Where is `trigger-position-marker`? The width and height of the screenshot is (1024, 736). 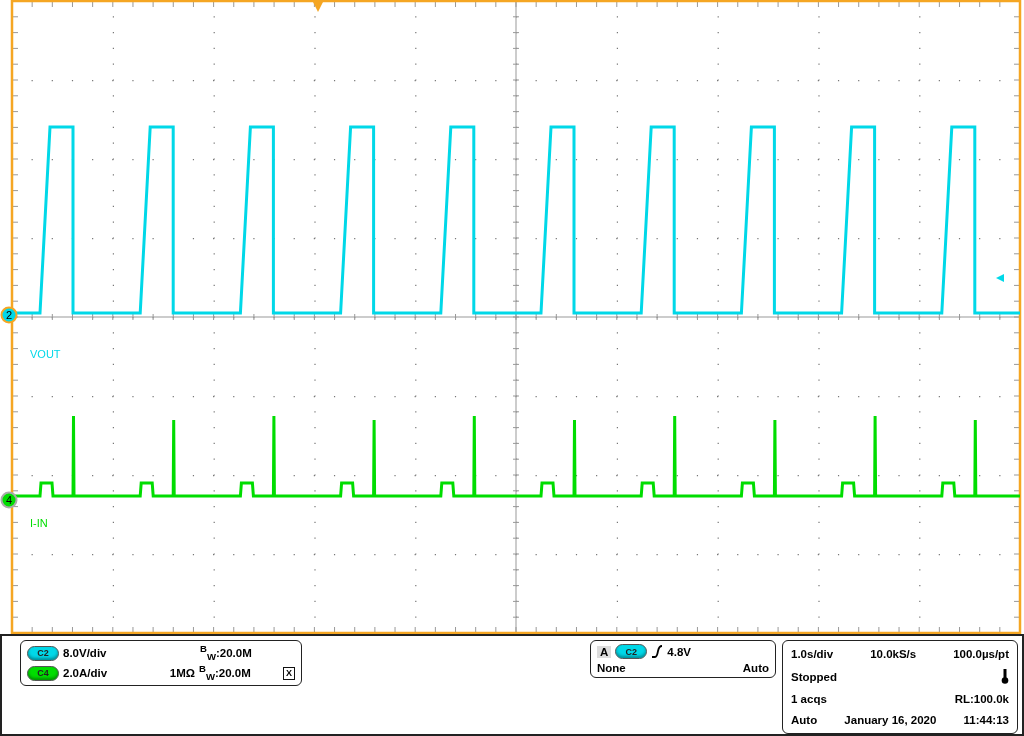
trigger-position-marker is located at coordinates (318, 7).